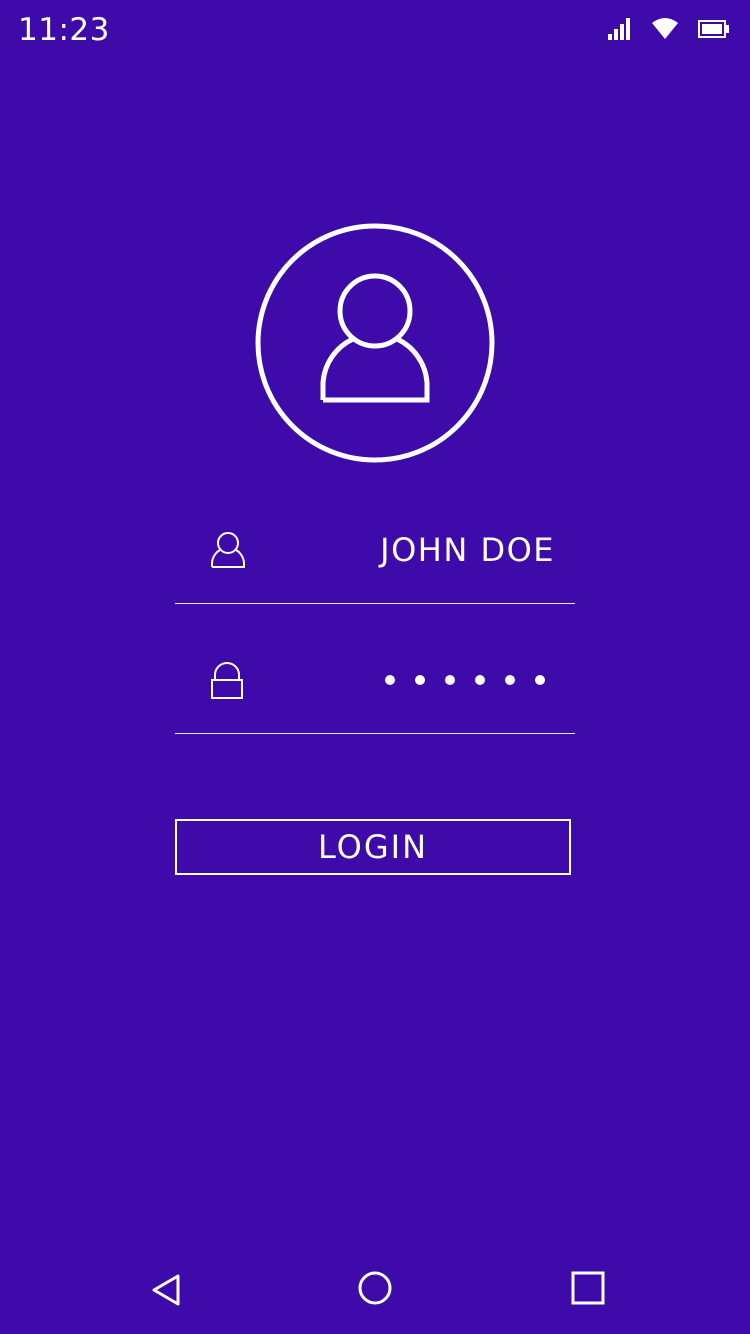 The height and width of the screenshot is (1334, 750). What do you see at coordinates (230, 680) in the screenshot?
I see `lock-icon` at bounding box center [230, 680].